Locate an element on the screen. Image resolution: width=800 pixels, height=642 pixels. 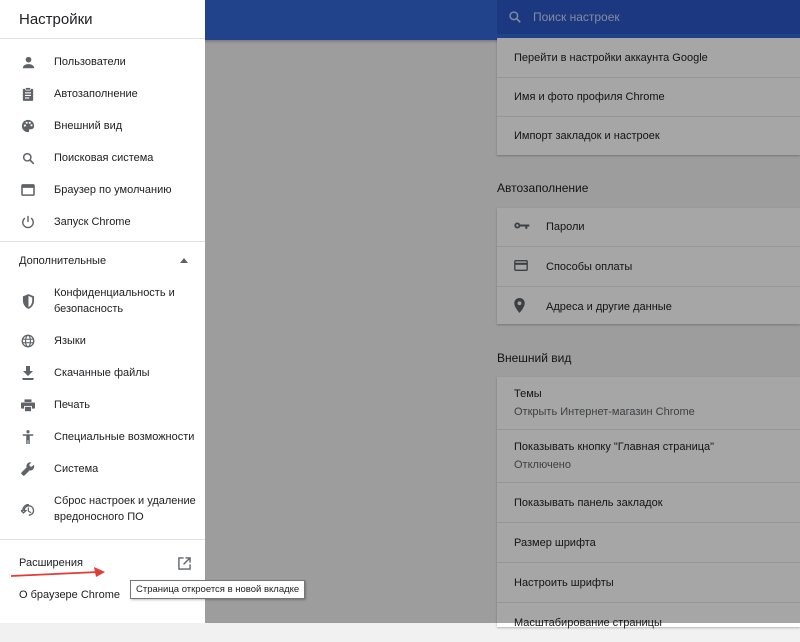
globe-icon is located at coordinates (28, 341).